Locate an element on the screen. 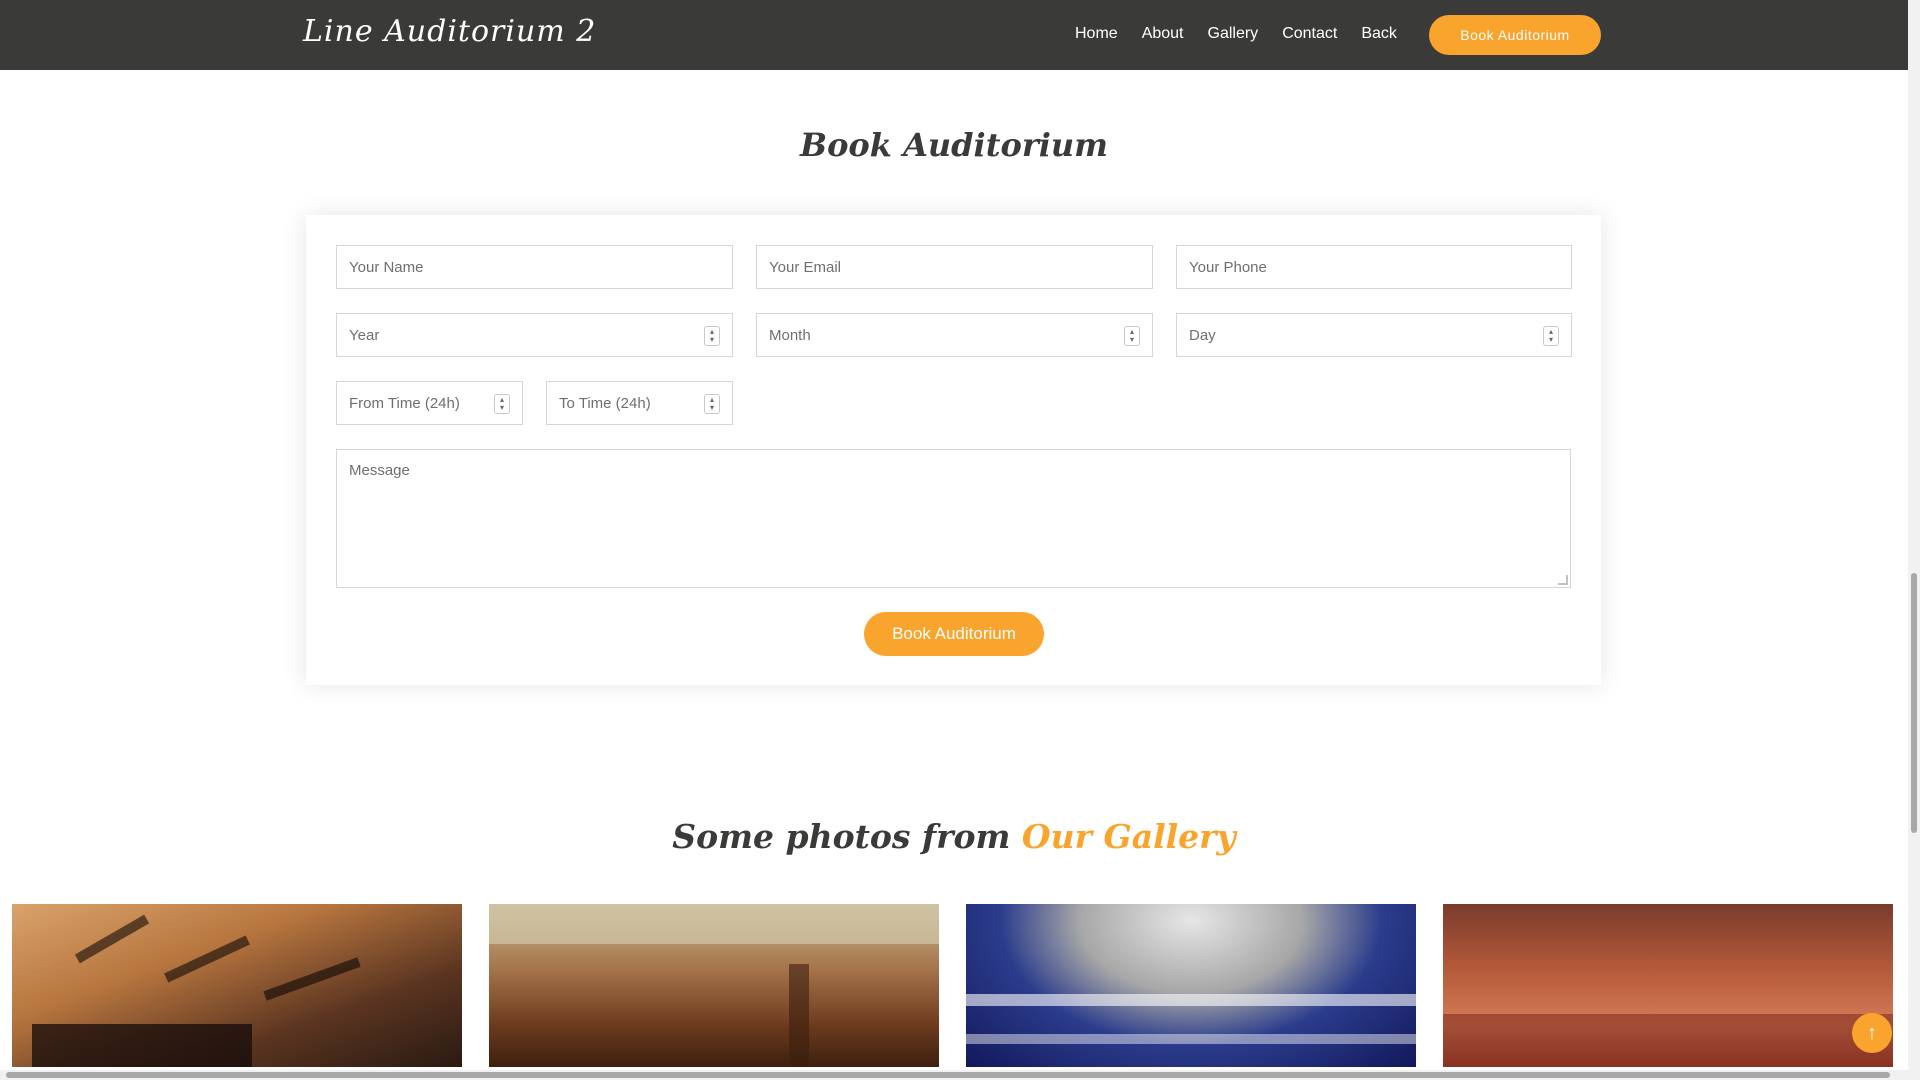  month-spinner-icon: ▴ ▾ is located at coordinates (1132, 336).